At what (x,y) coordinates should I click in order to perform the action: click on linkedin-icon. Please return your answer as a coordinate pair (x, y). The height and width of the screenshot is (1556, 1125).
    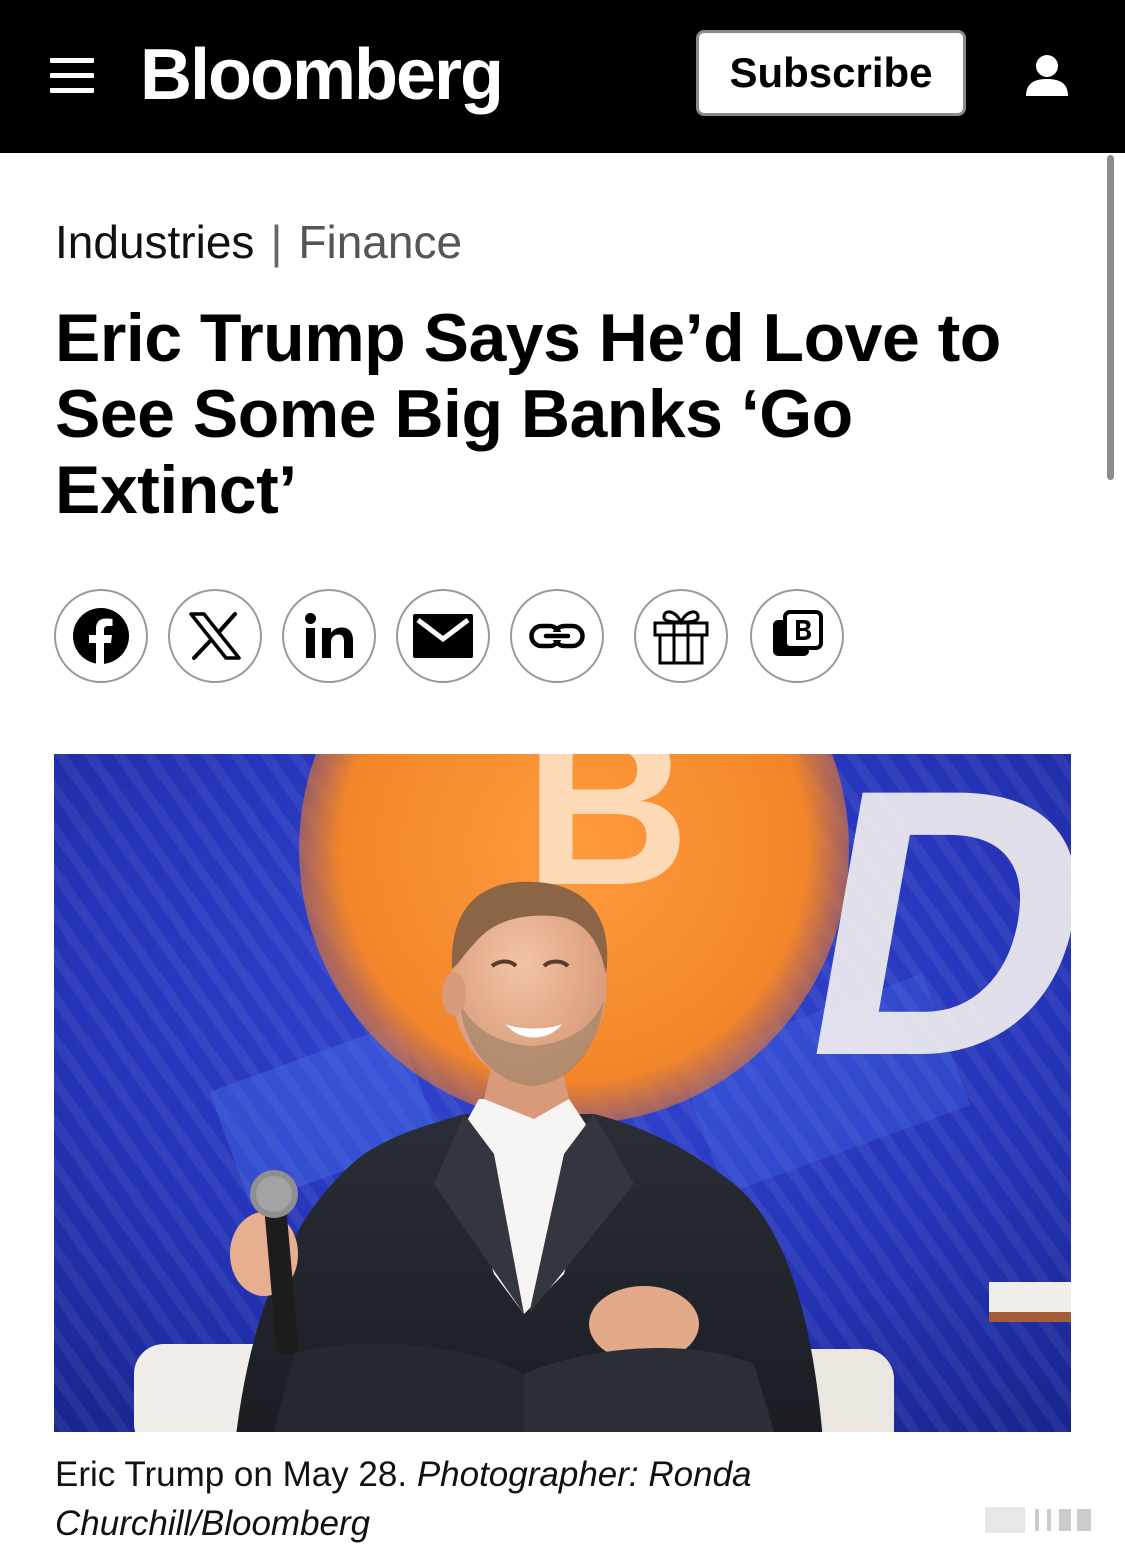
    Looking at the image, I should click on (329, 635).